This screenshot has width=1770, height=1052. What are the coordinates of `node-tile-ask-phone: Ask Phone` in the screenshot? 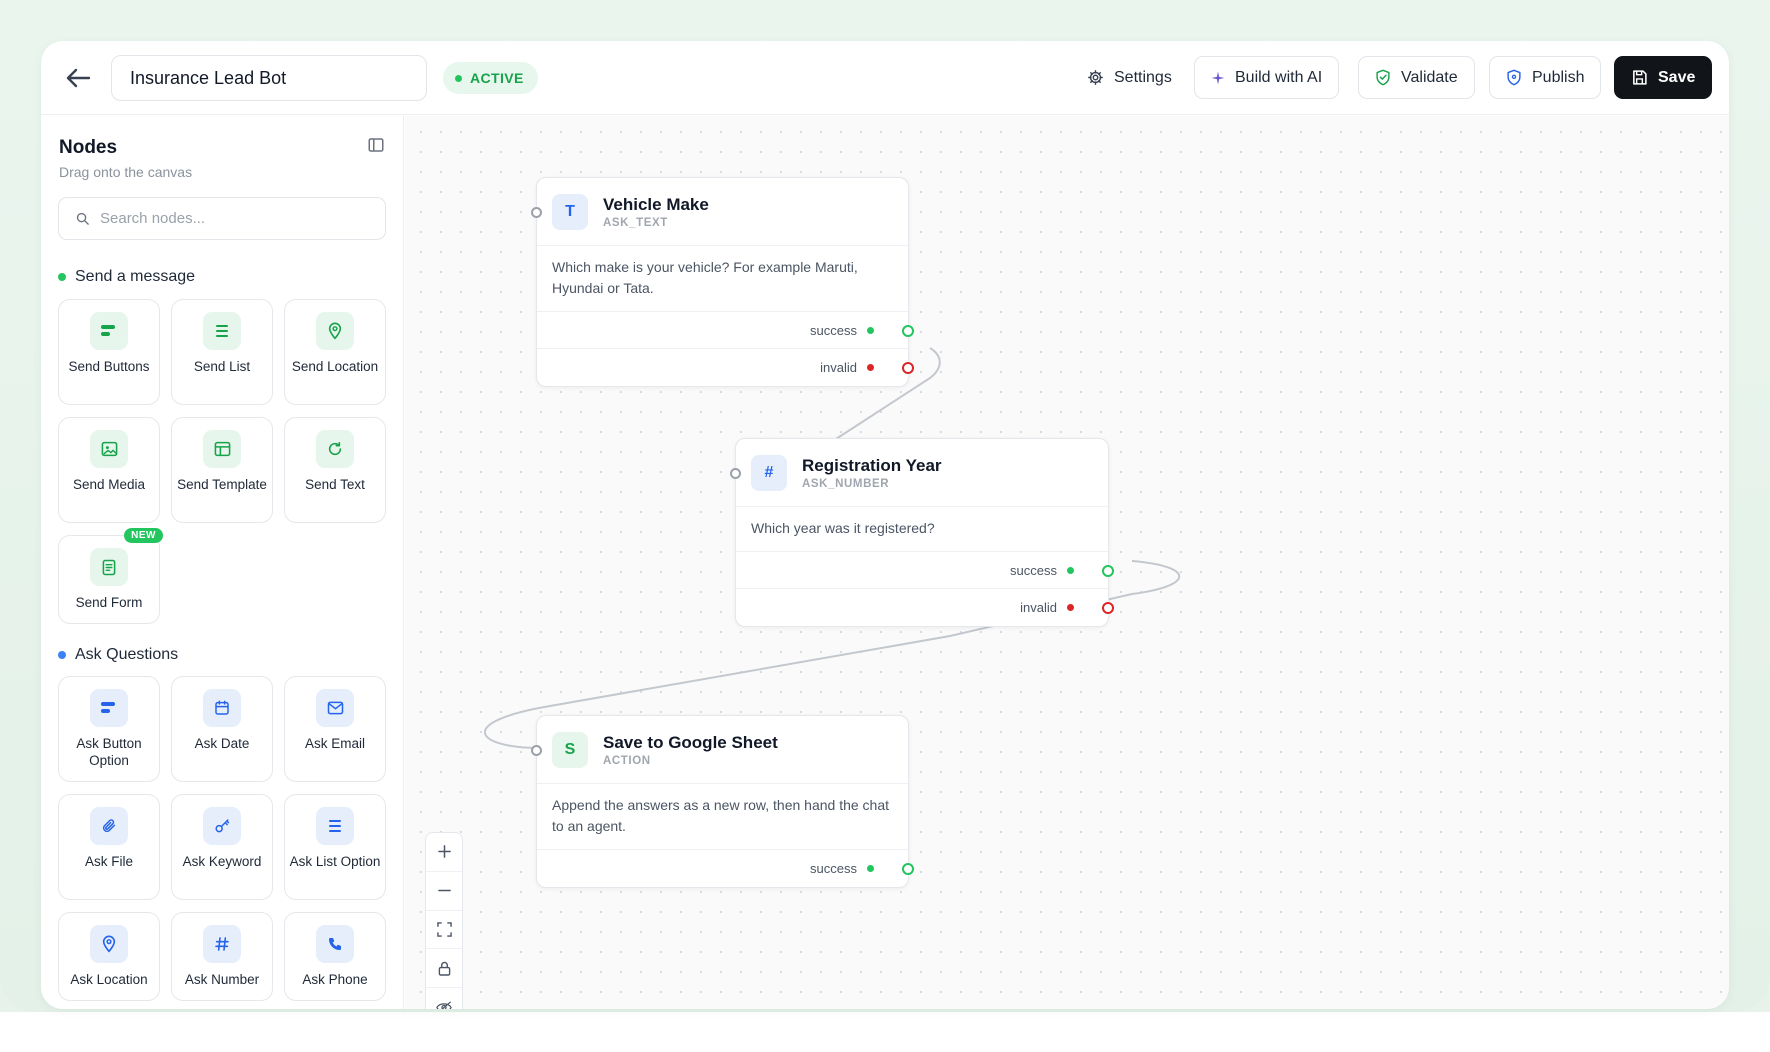 It's located at (335, 956).